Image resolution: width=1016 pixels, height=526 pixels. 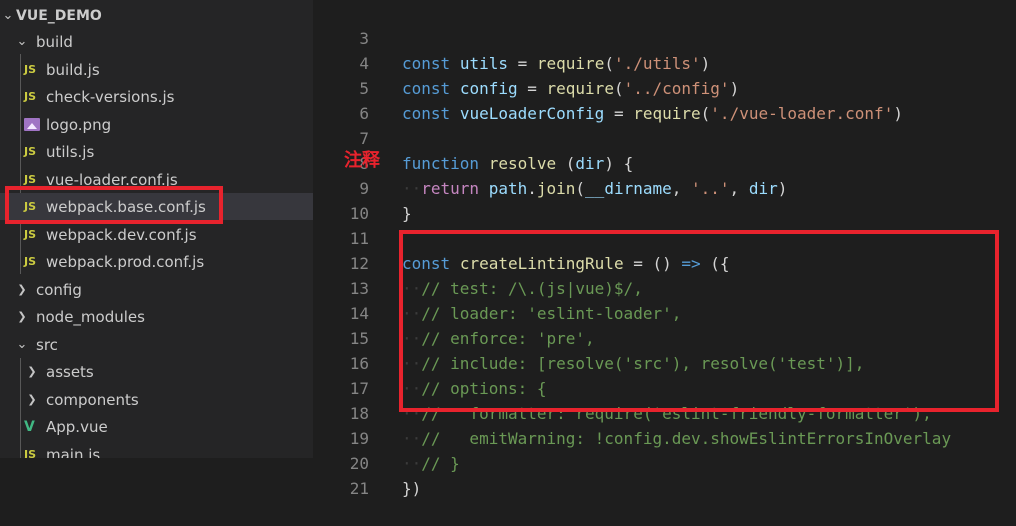 What do you see at coordinates (156, 151) in the screenshot?
I see `tree-file-utils-js: JS utils.js` at bounding box center [156, 151].